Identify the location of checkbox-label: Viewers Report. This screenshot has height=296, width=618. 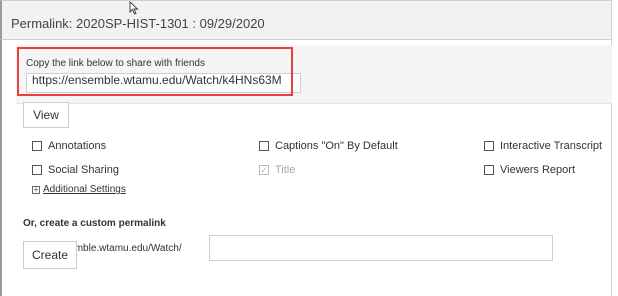
(537, 170).